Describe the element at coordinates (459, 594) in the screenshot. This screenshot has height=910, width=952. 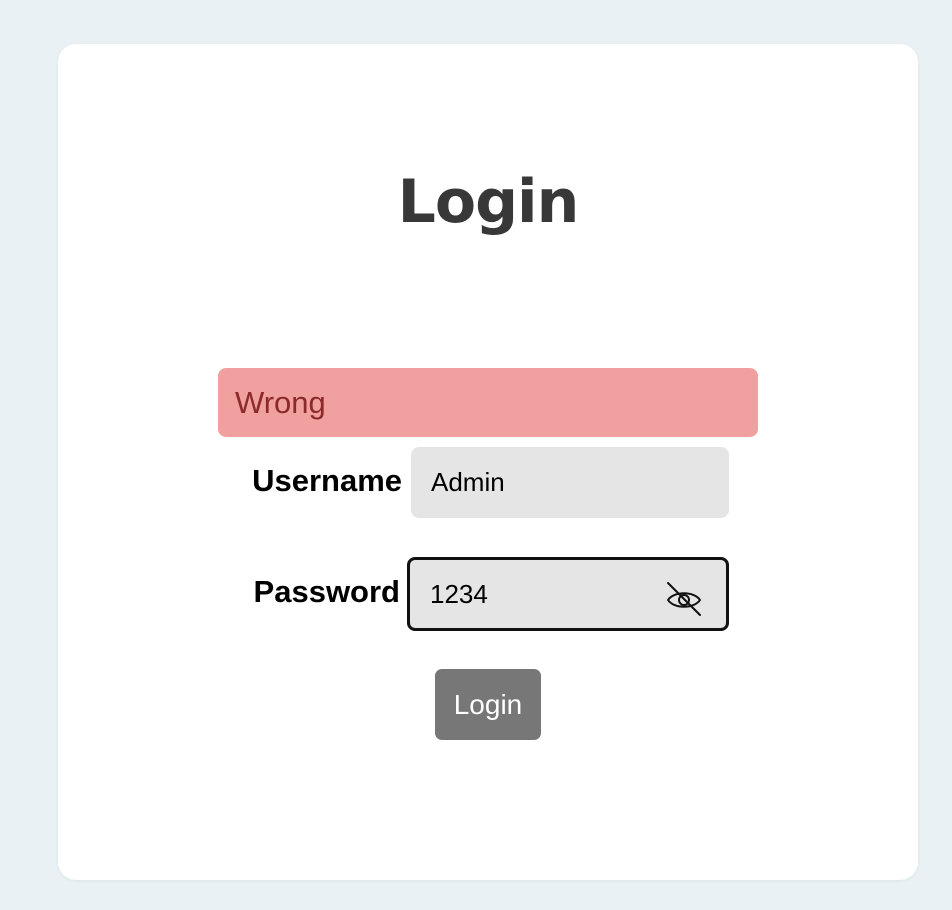
I see `password-value: 1234` at that location.